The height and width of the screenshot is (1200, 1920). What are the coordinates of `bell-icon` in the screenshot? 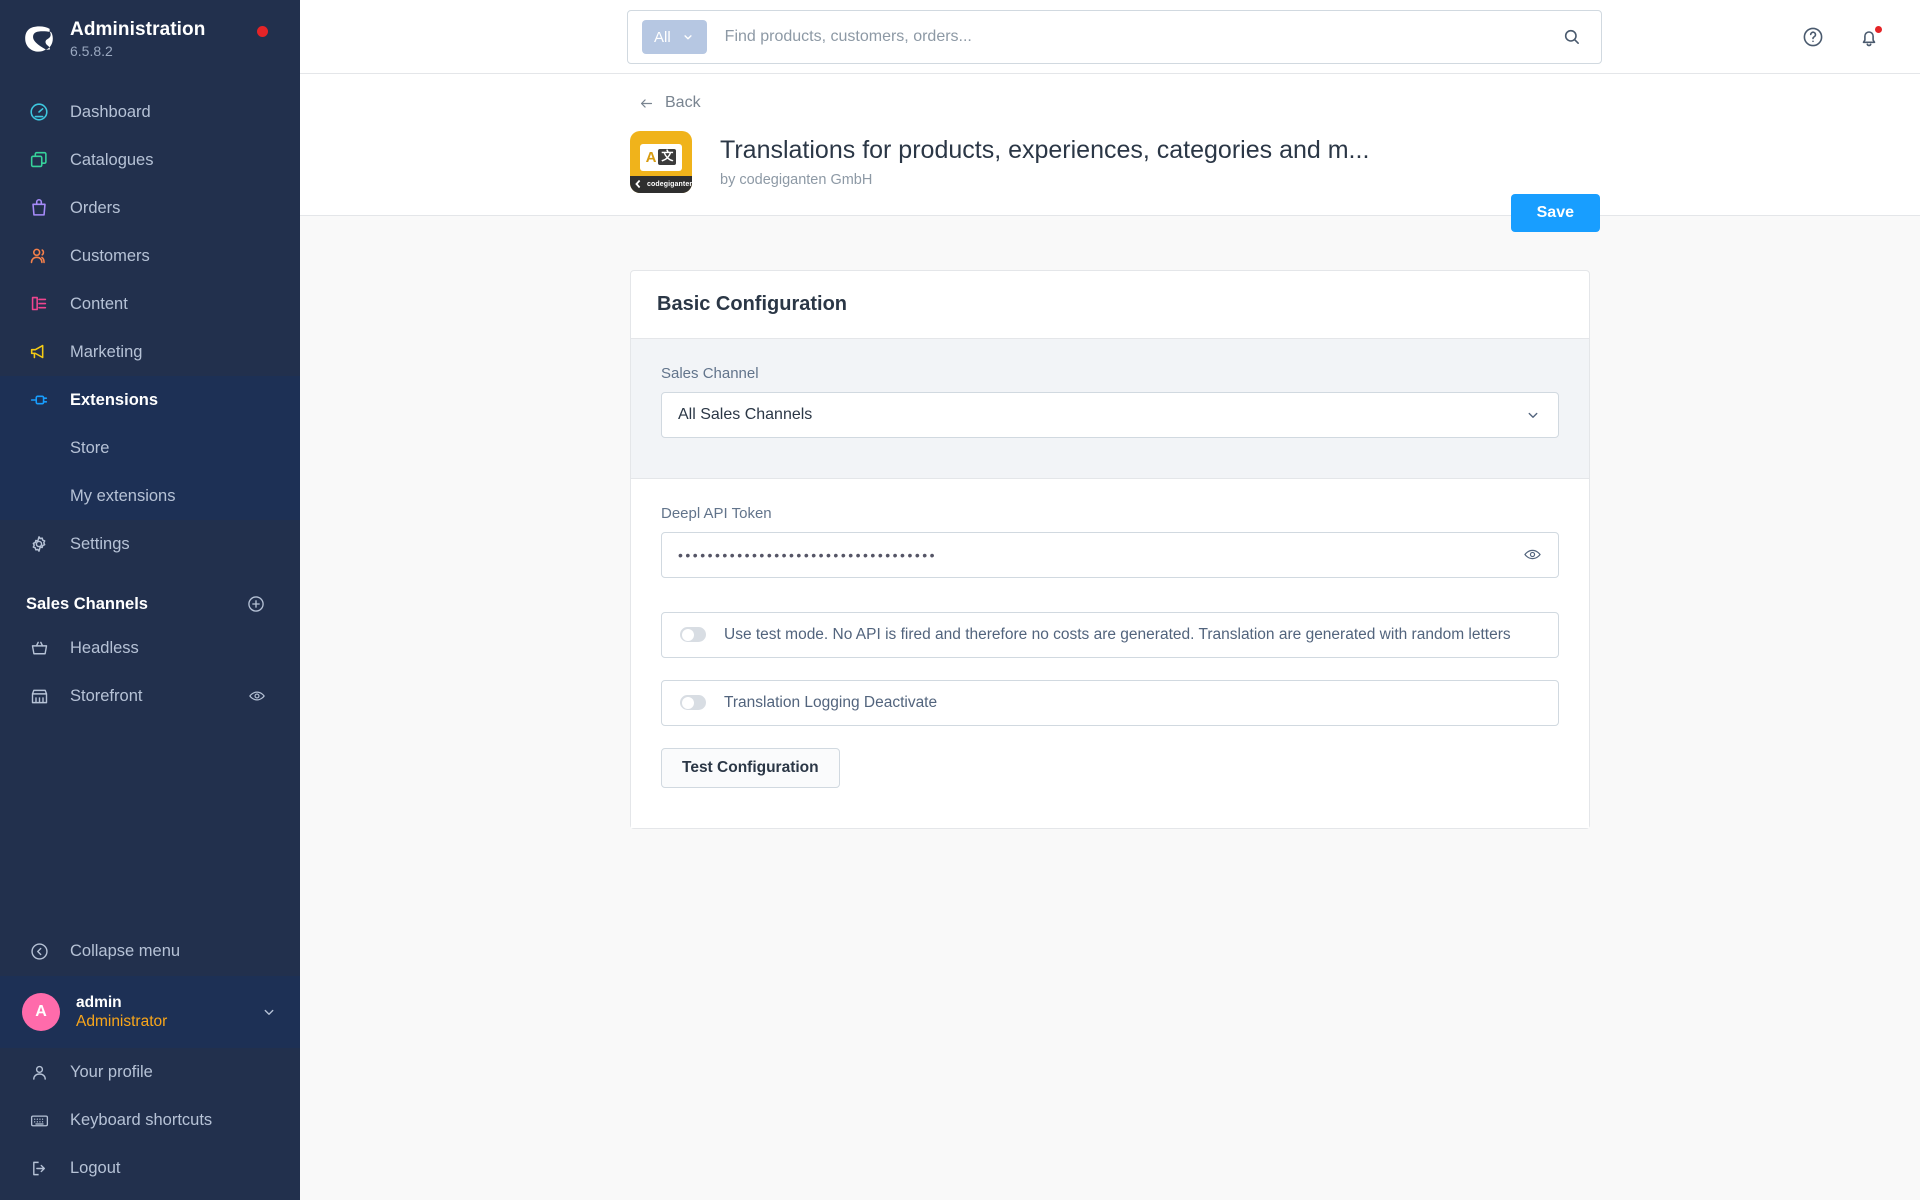 It's located at (1869, 37).